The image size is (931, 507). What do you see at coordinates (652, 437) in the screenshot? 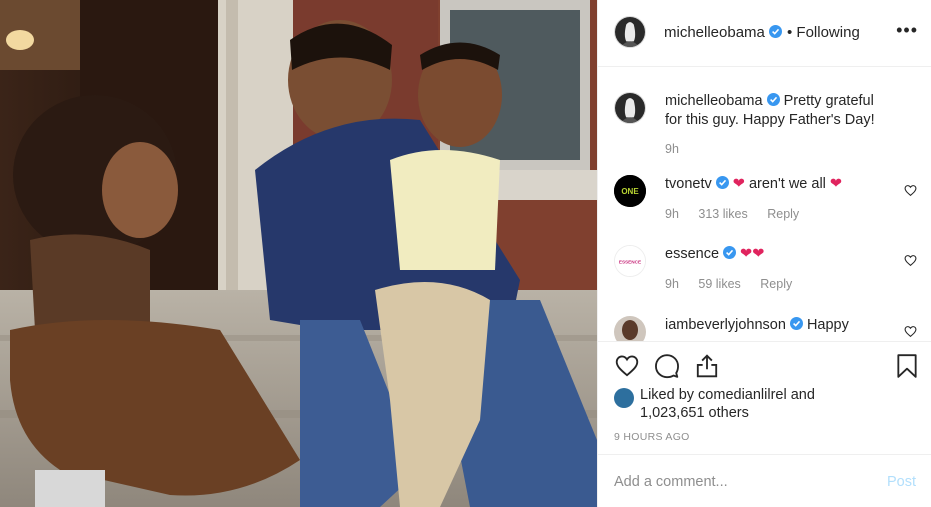
I see `post-timestamp: 9 HOURS AGO` at bounding box center [652, 437].